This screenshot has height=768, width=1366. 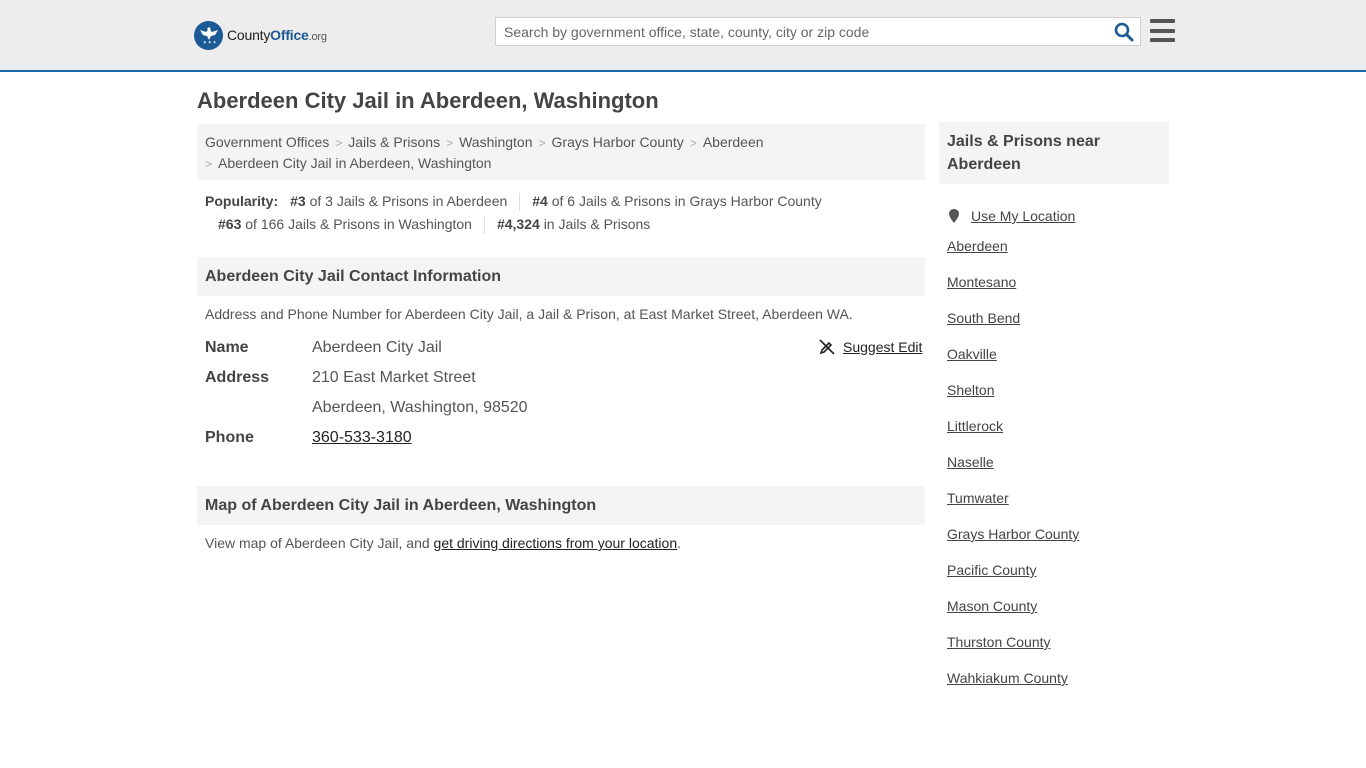 I want to click on eagle-seal-icon: ★ ★ ★, so click(x=208, y=35).